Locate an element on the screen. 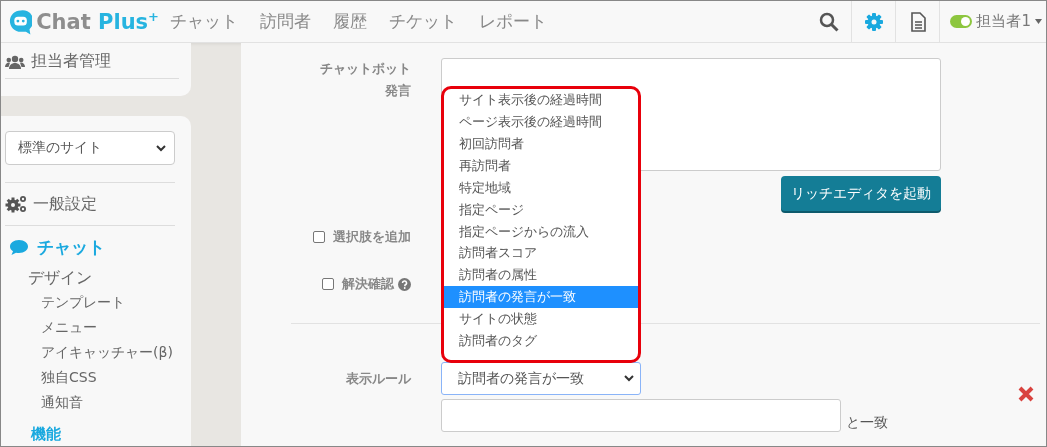 The width and height of the screenshot is (1047, 447). nav-link: チケット is located at coordinates (423, 21).